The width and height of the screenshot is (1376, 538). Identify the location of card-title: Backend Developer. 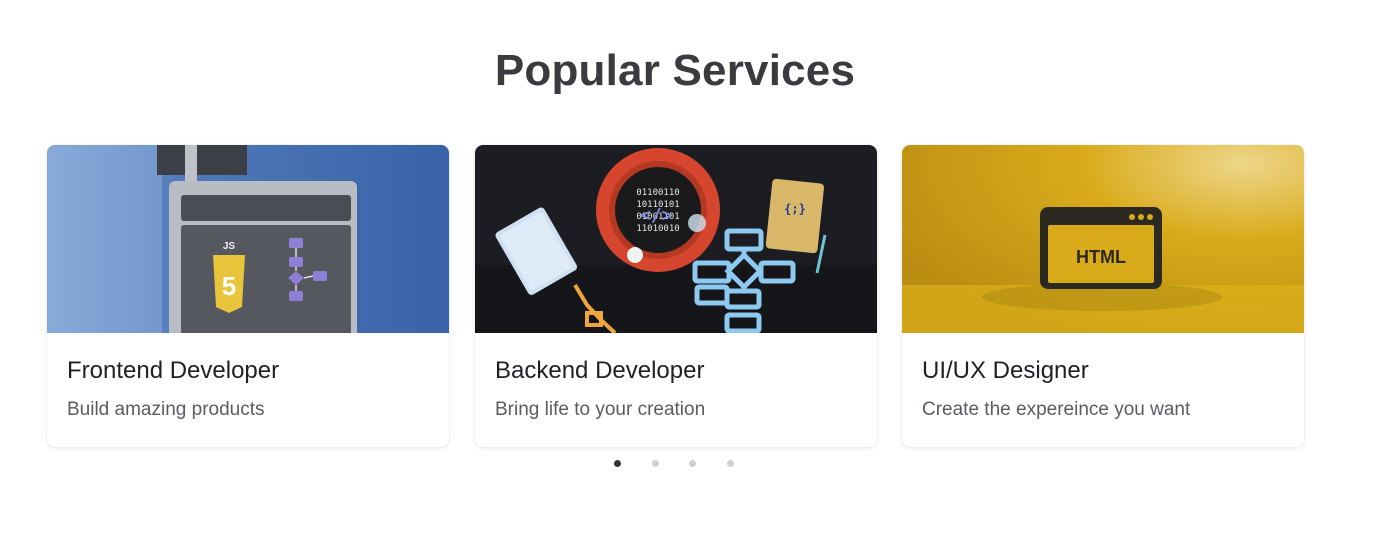
(600, 370).